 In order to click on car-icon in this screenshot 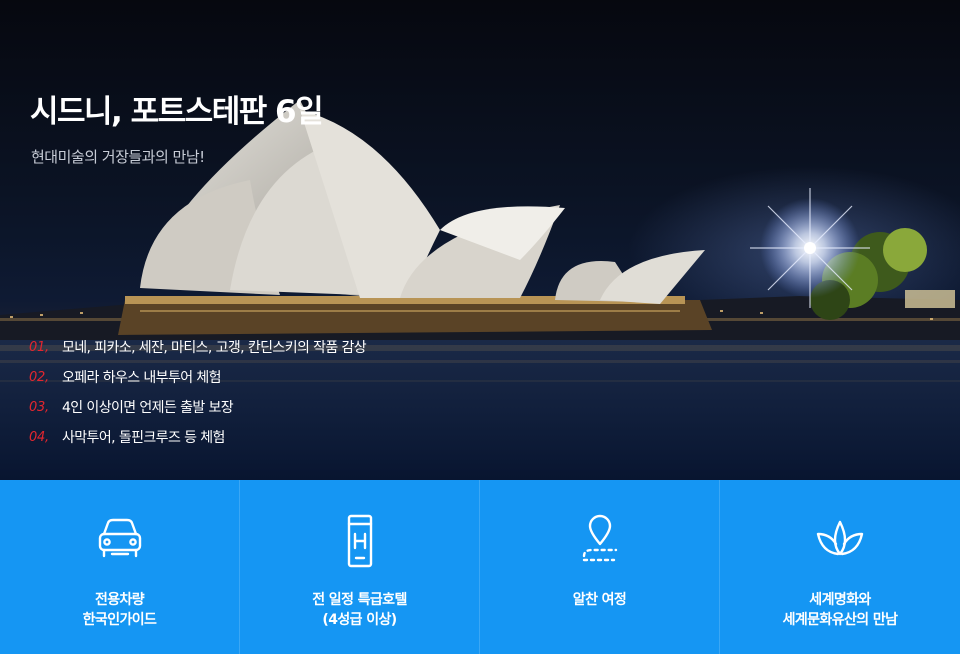, I will do `click(120, 538)`.